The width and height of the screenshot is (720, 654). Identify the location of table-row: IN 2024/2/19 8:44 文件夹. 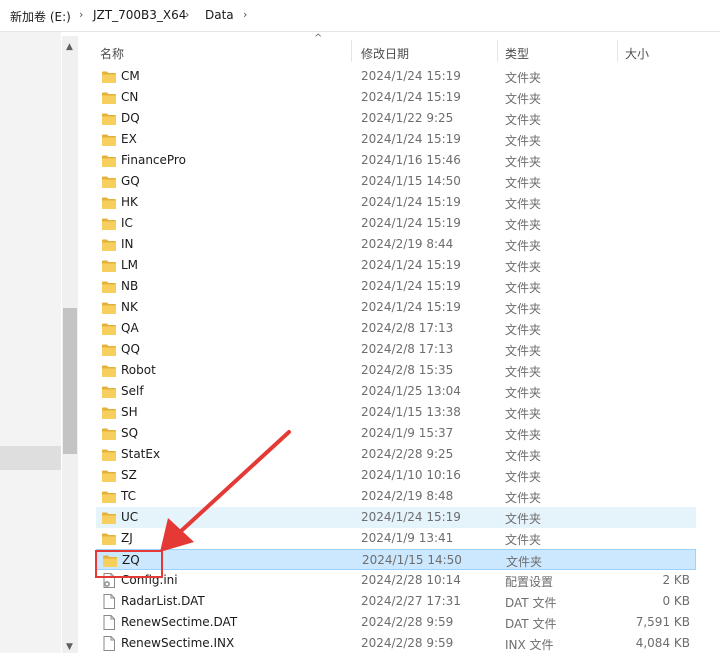
(396, 244).